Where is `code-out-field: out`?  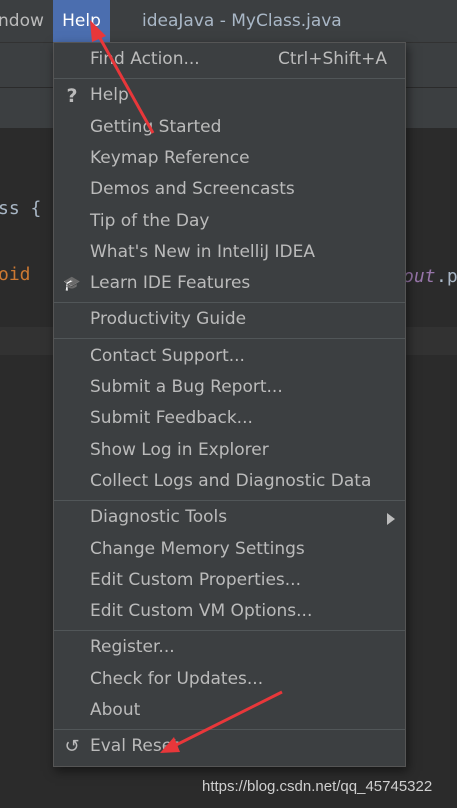 code-out-field: out is located at coordinates (419, 276).